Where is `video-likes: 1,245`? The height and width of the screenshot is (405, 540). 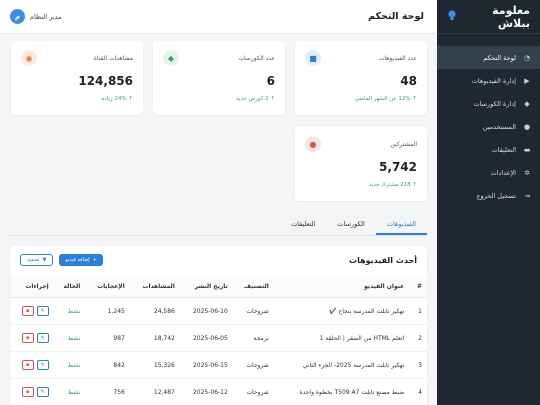 video-likes: 1,245 is located at coordinates (107, 311).